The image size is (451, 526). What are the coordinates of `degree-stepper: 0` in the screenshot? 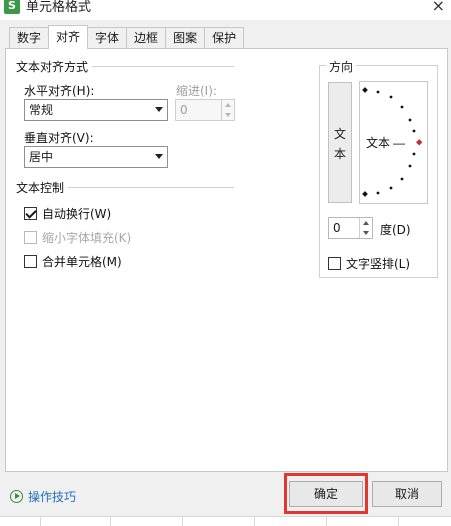 It's located at (350, 228).